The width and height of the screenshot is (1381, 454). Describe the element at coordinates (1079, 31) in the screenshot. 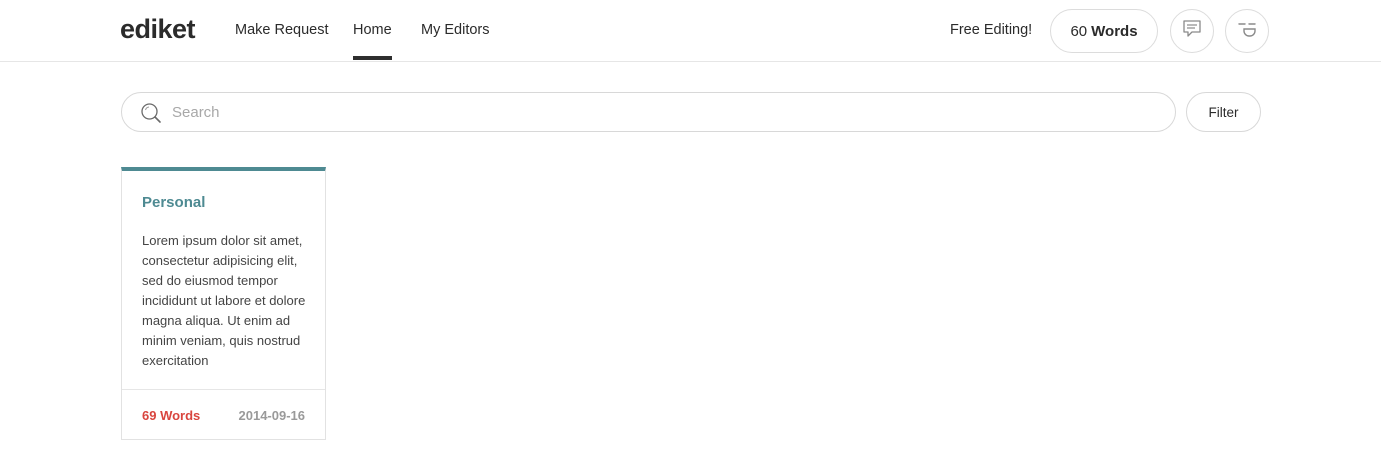

I see `word-balance-count: 60` at that location.